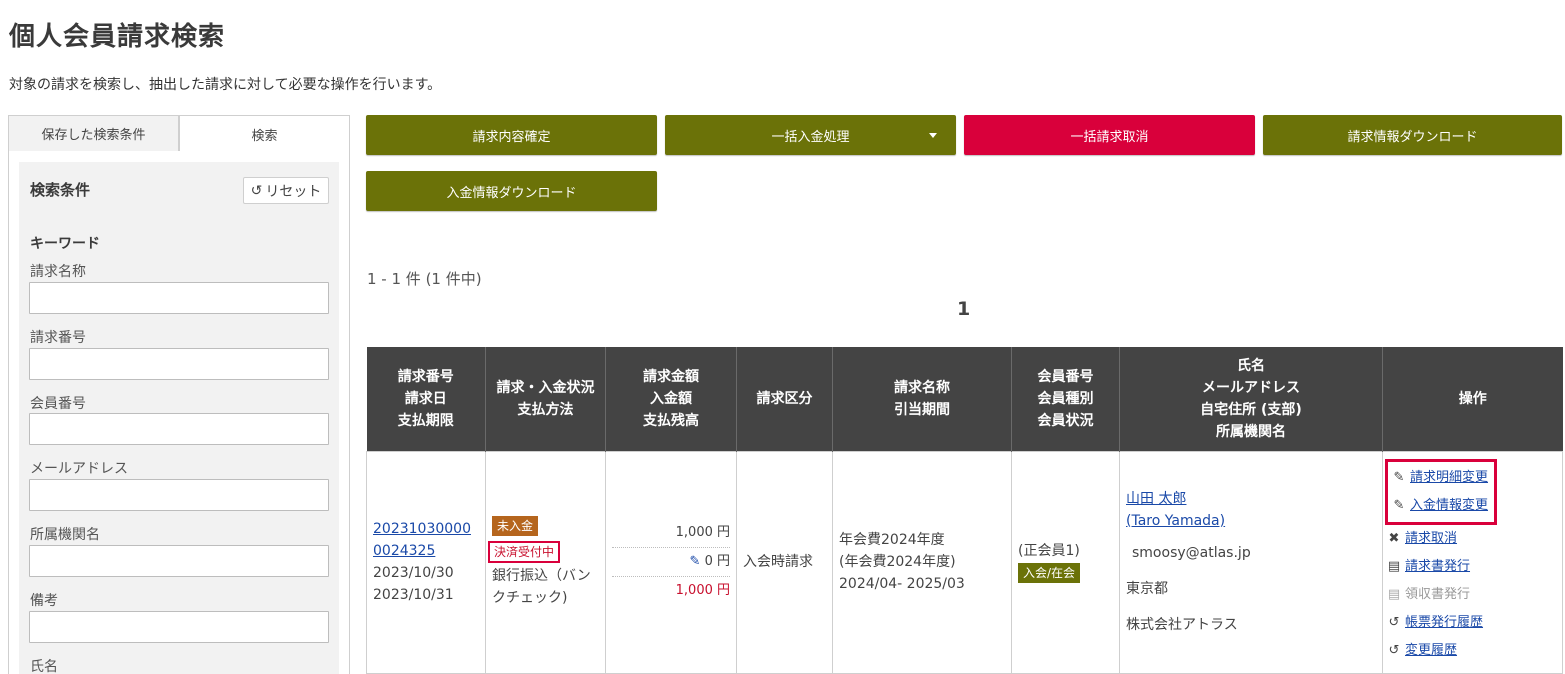 The image size is (1565, 674). I want to click on x-icon: ✖, so click(1394, 538).